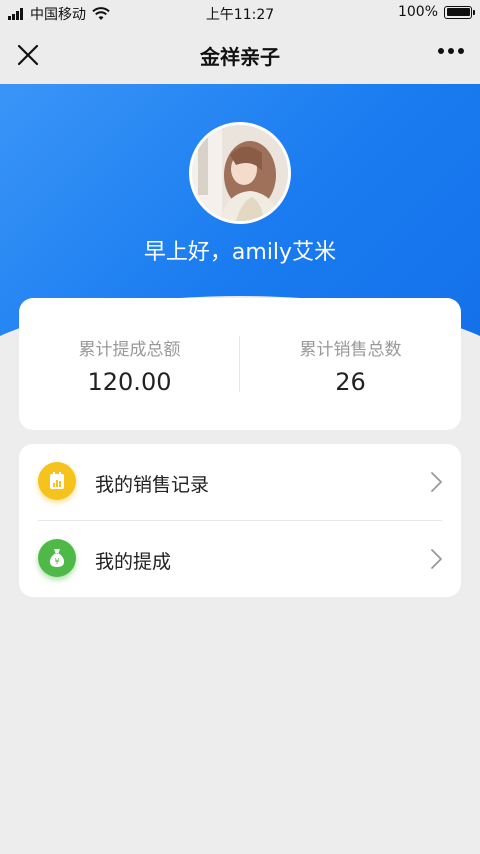 The height and width of the screenshot is (854, 480). I want to click on battery-percent: 100%, so click(417, 12).